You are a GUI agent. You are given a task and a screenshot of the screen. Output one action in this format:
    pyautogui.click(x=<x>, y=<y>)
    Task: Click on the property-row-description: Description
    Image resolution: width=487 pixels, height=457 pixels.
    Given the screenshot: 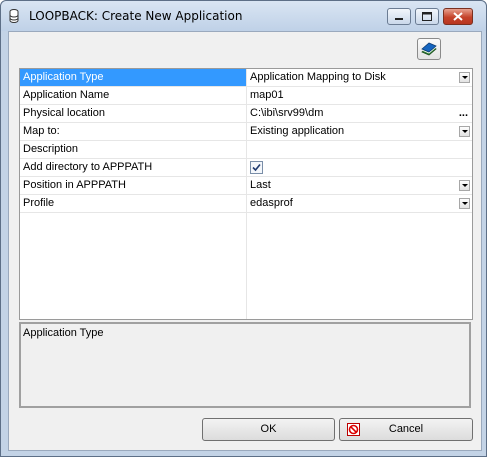 What is the action you would take?
    pyautogui.click(x=246, y=150)
    